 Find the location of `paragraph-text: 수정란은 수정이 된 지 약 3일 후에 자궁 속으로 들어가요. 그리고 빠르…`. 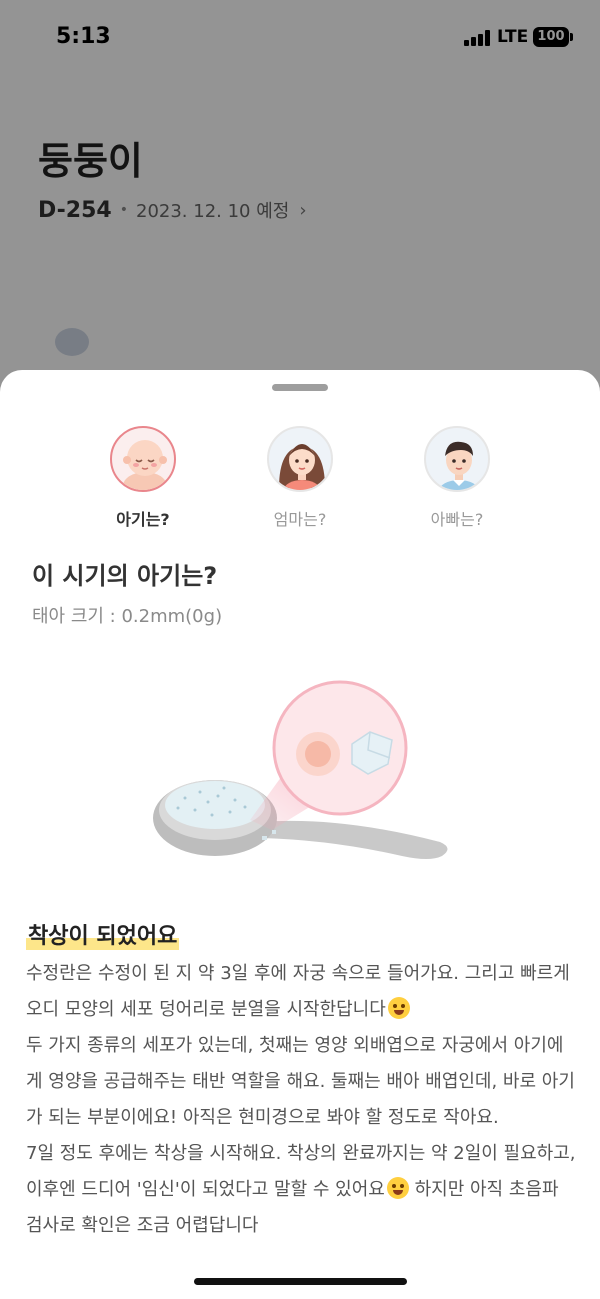

paragraph-text: 수정란은 수정이 된 지 약 3일 후에 자궁 속으로 들어가요. 그리고 빠르… is located at coordinates (298, 991).